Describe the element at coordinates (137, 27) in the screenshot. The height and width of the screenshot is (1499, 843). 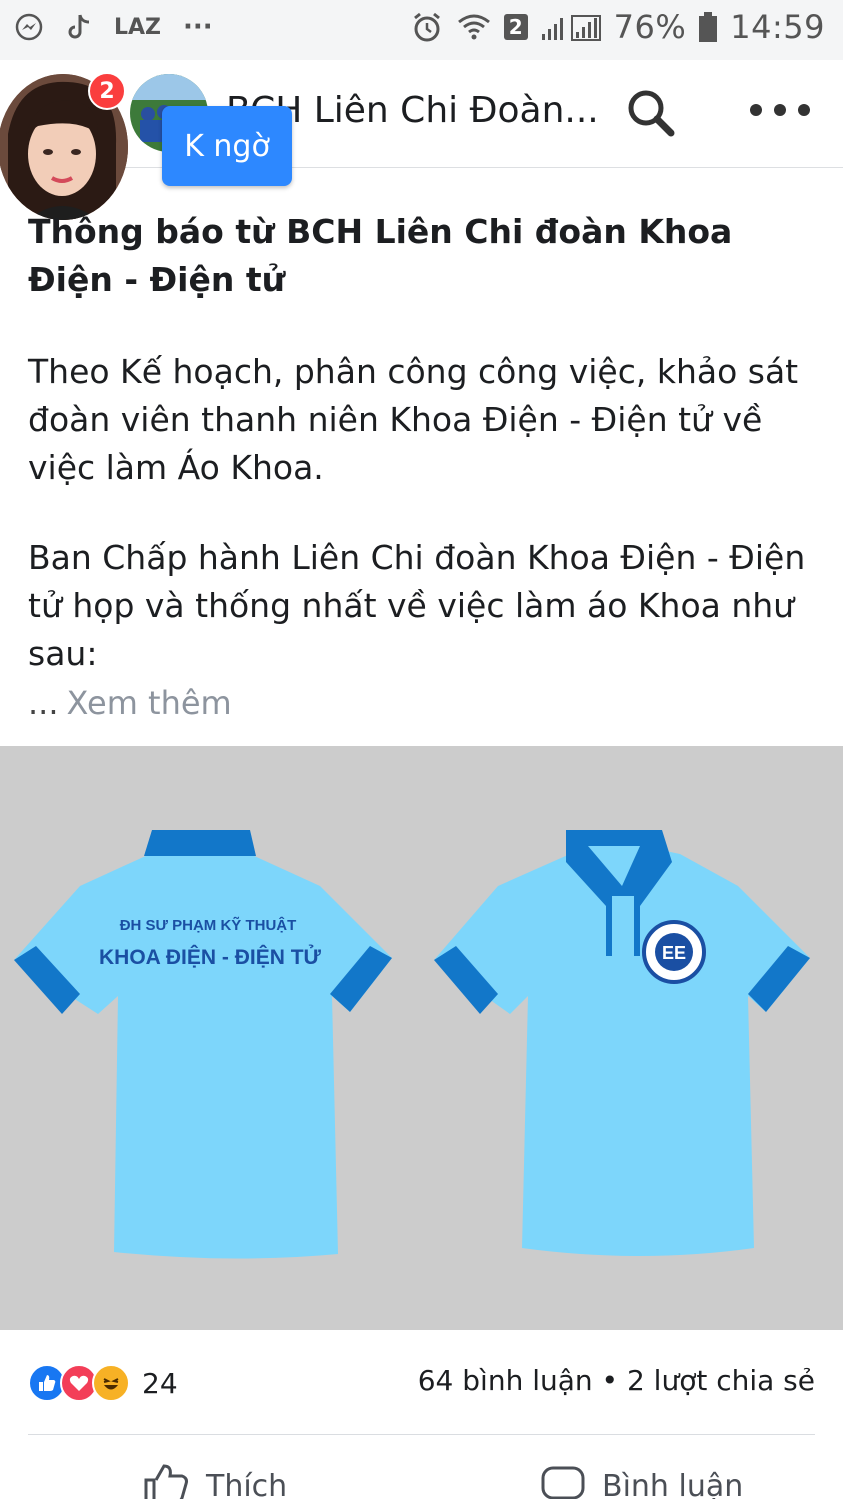
I see `lazada-icon: LAZ` at that location.